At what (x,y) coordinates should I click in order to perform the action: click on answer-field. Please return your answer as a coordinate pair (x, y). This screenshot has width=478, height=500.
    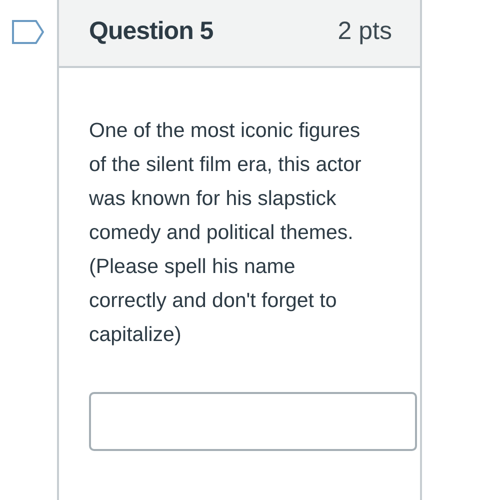
    Looking at the image, I should click on (253, 421).